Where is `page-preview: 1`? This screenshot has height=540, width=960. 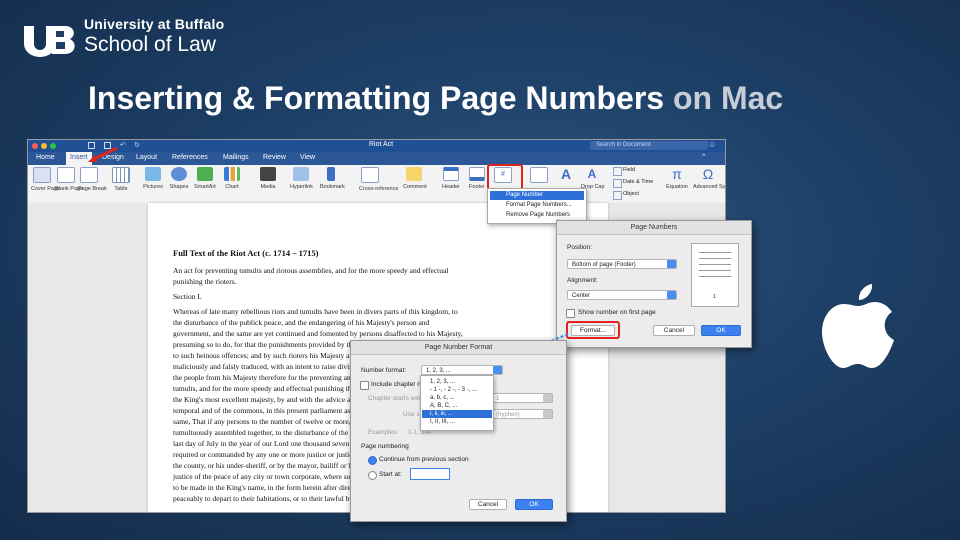 page-preview: 1 is located at coordinates (715, 275).